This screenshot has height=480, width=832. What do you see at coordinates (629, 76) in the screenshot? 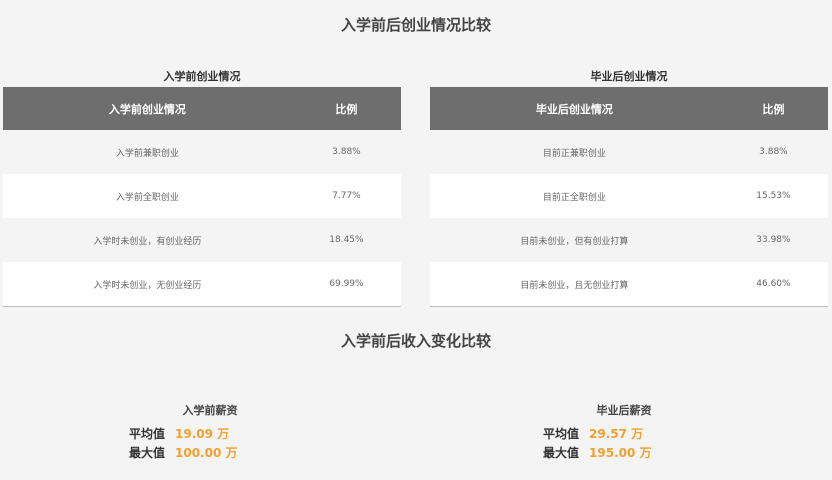
I see `after-table-caption: 毕业后创业情况` at bounding box center [629, 76].